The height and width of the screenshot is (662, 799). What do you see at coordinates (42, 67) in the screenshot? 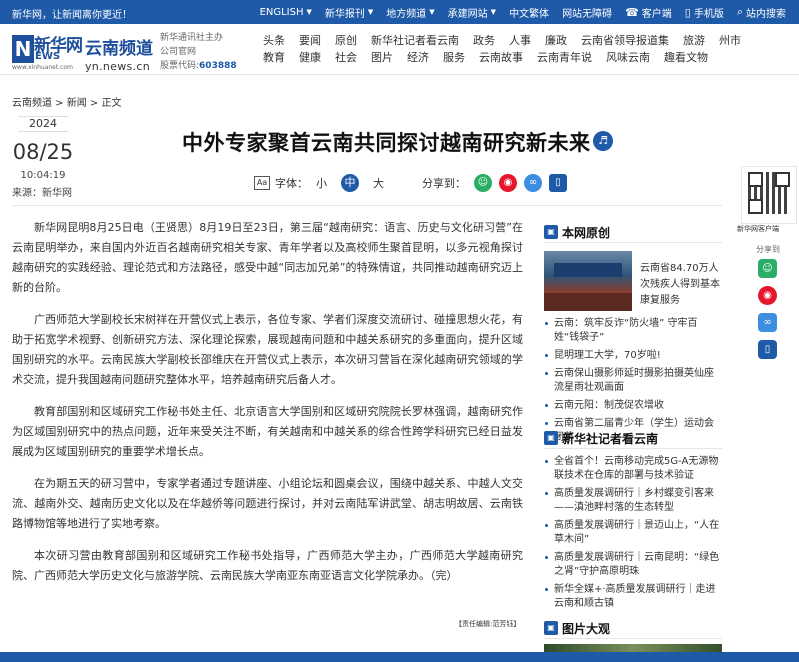
I see `logo-url: www.xinhuanet.com` at bounding box center [42, 67].